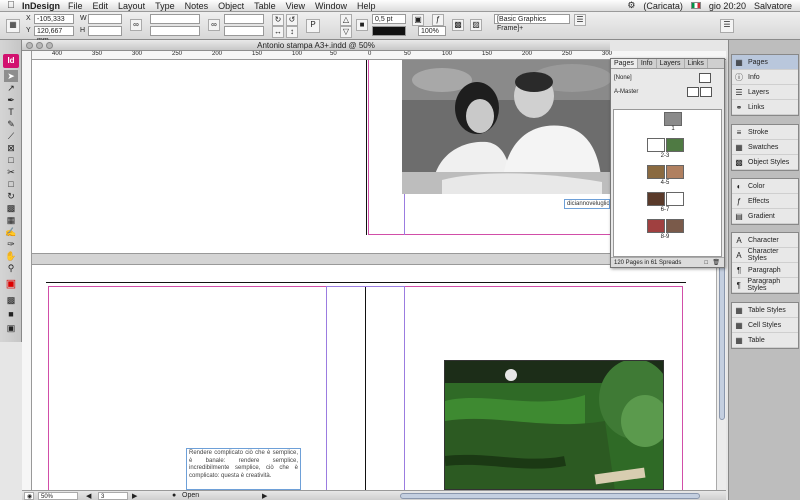  I want to click on none-master-thumb, so click(705, 78).